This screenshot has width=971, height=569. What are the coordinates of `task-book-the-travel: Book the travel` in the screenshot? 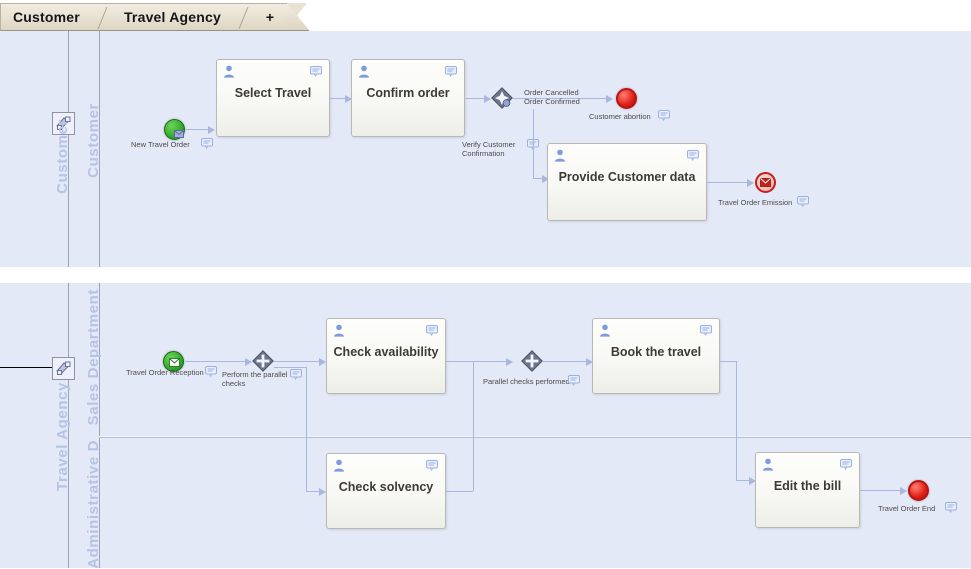 It's located at (656, 356).